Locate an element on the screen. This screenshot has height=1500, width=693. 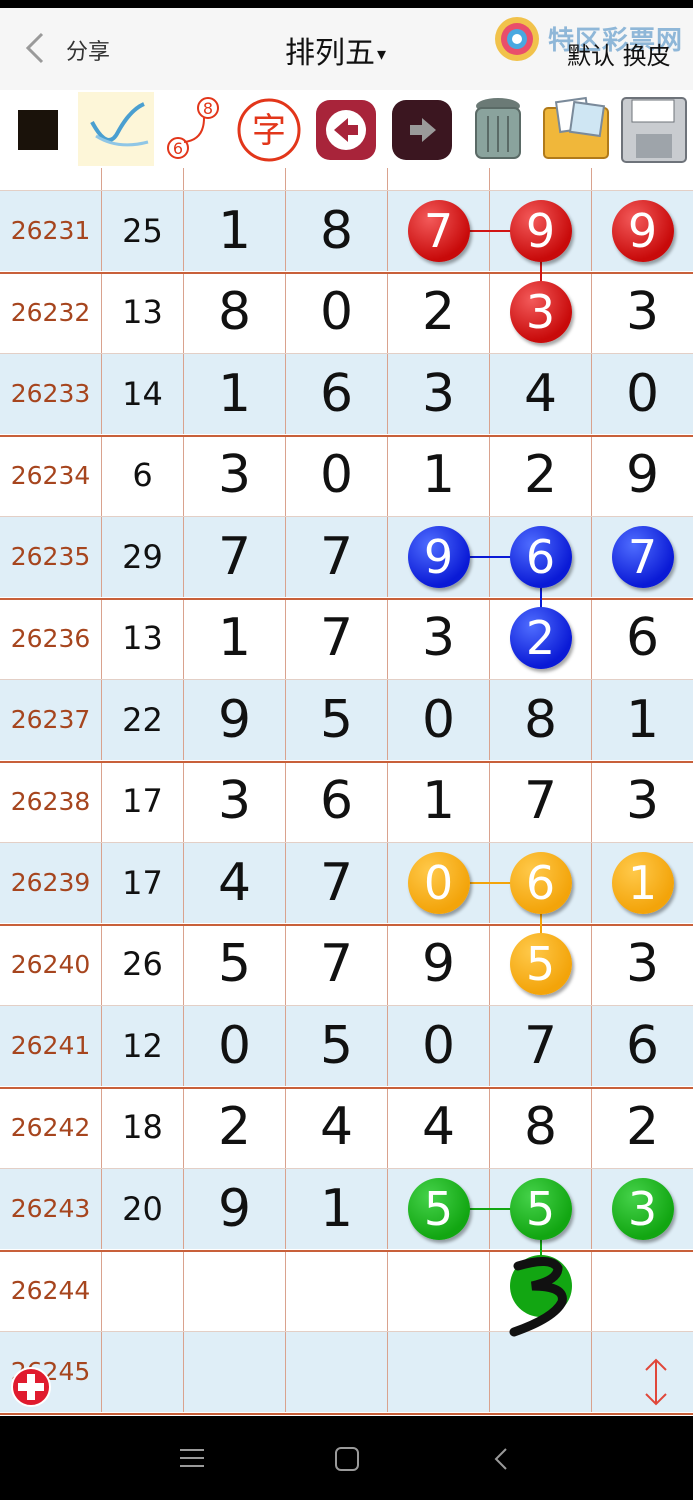
orange-marked-ball: 5 is located at coordinates (540, 964).